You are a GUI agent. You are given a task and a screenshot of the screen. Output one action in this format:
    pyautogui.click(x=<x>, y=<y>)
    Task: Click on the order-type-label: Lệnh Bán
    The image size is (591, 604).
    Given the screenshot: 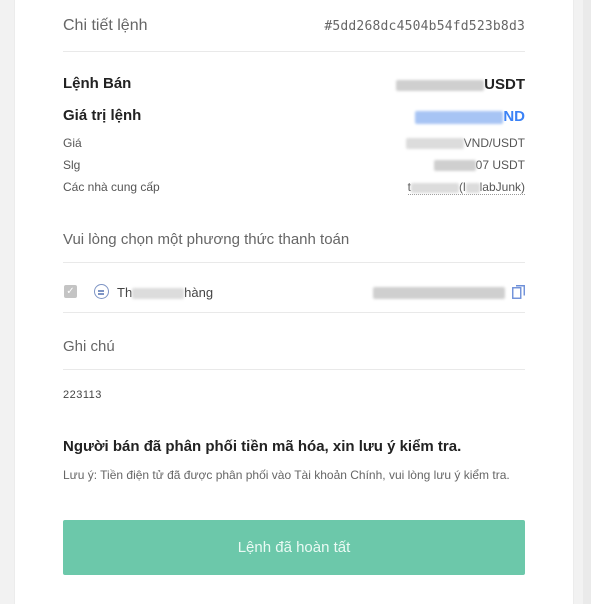 What is the action you would take?
    pyautogui.click(x=97, y=83)
    